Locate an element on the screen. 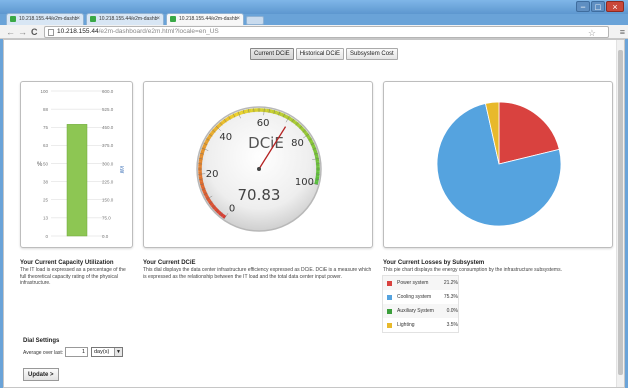 The height and width of the screenshot is (388, 628). reload-icon: C is located at coordinates (34, 32).